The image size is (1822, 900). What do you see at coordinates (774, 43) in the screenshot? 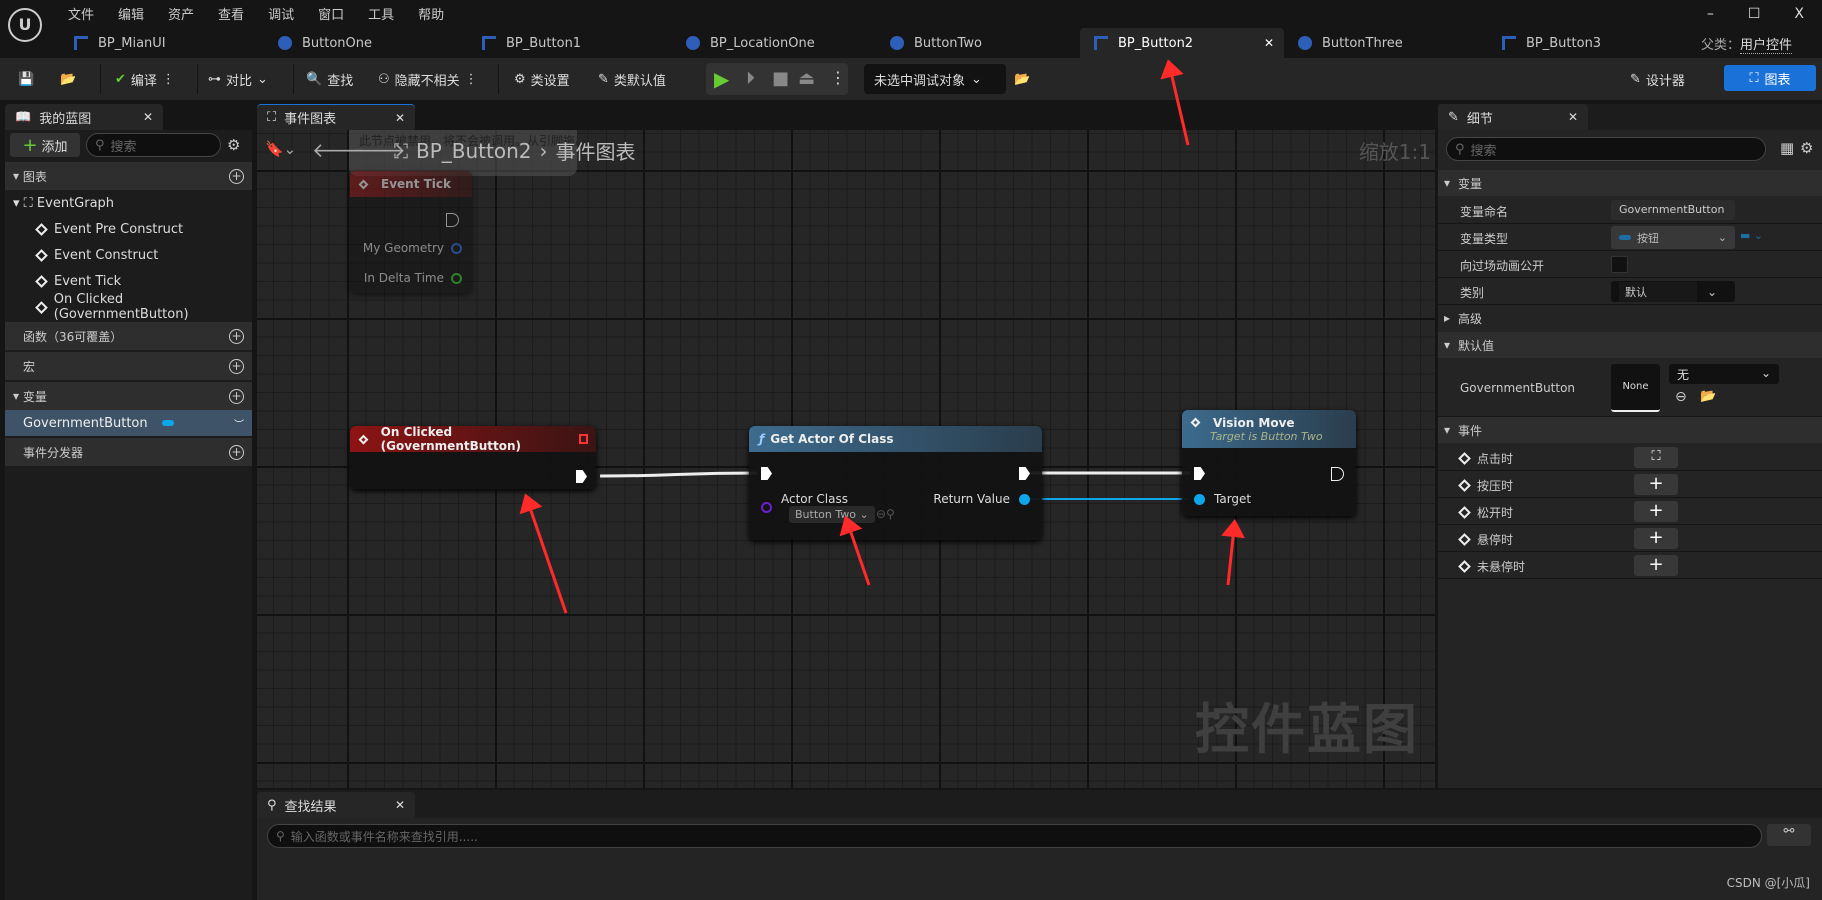
I see `tab-bp-locationone: BP_LocationOne` at bounding box center [774, 43].